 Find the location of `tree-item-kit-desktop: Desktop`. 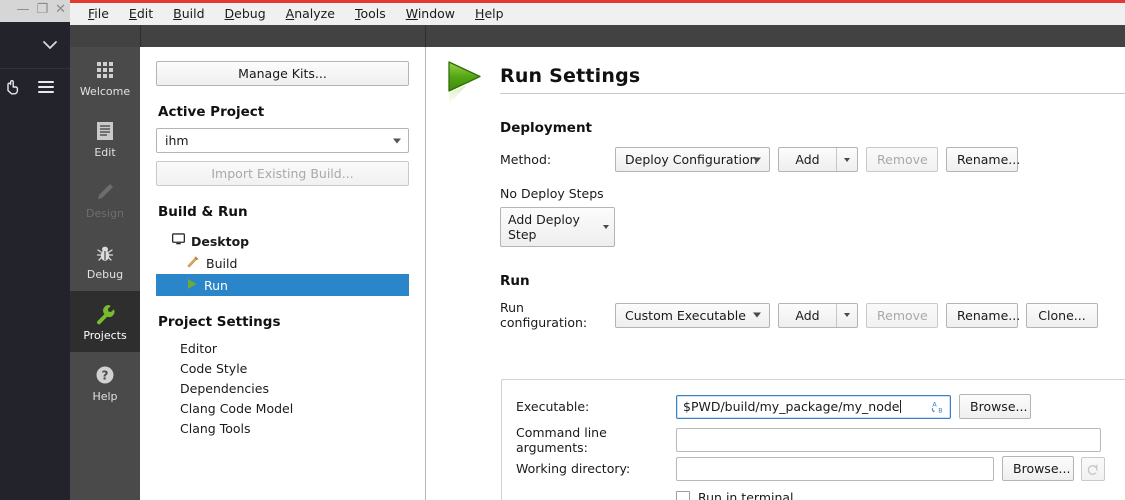

tree-item-kit-desktop: Desktop is located at coordinates (282, 241).